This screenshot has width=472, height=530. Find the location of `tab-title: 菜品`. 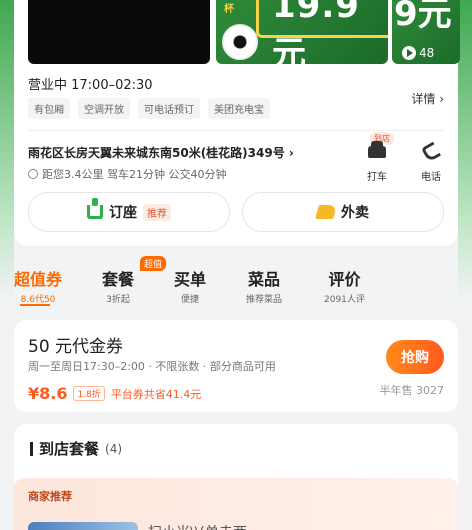

tab-title: 菜品 is located at coordinates (264, 279).